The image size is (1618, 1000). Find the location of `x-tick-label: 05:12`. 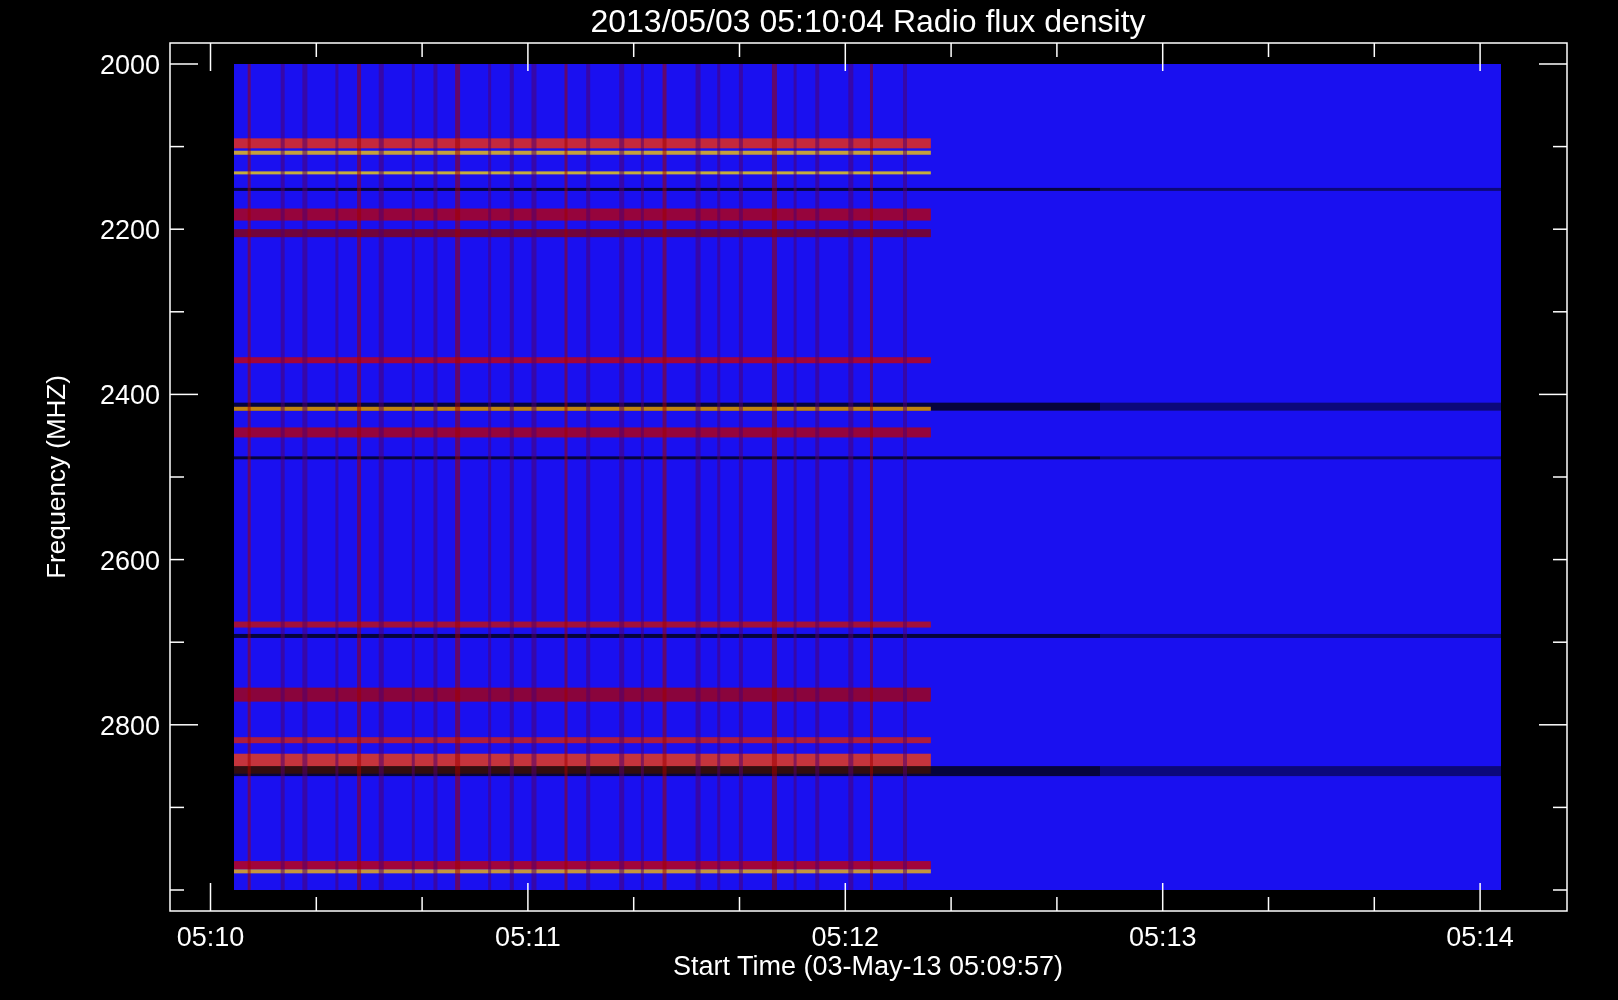

x-tick-label: 05:12 is located at coordinates (845, 937).